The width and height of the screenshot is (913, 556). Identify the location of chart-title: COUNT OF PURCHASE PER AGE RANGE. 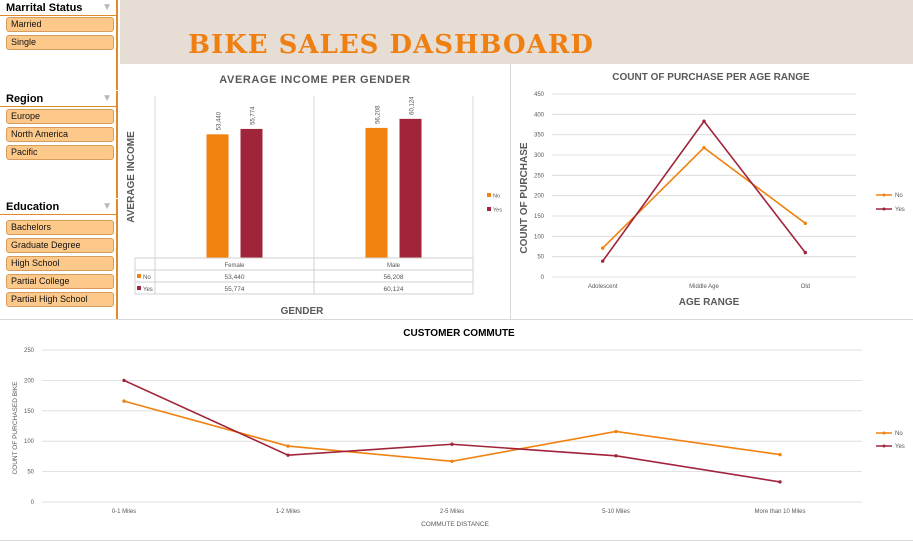
(711, 77).